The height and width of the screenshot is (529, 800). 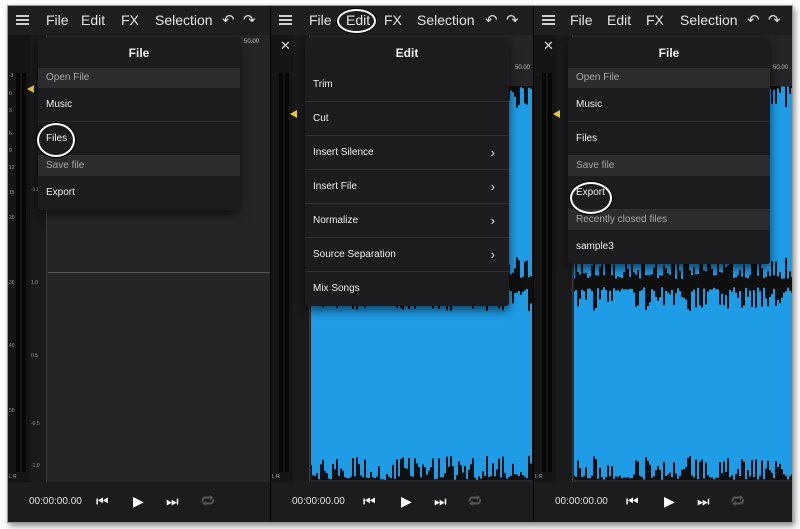 I want to click on menu-item-normalize: Normalize ›, so click(x=407, y=221).